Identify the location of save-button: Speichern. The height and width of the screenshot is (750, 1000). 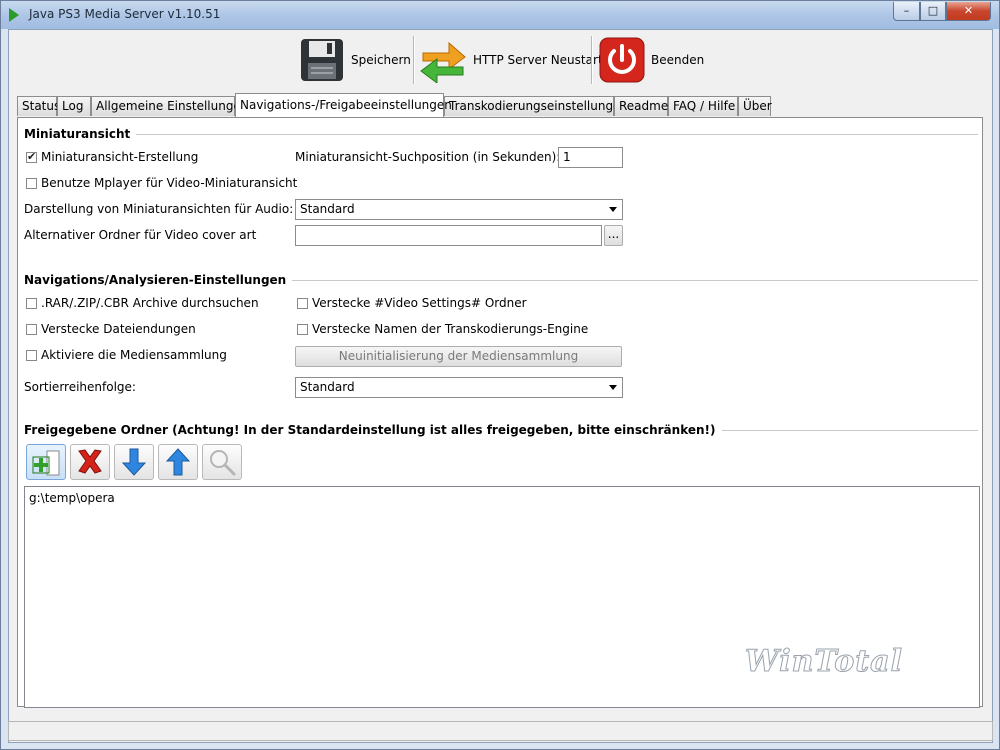
(355, 60).